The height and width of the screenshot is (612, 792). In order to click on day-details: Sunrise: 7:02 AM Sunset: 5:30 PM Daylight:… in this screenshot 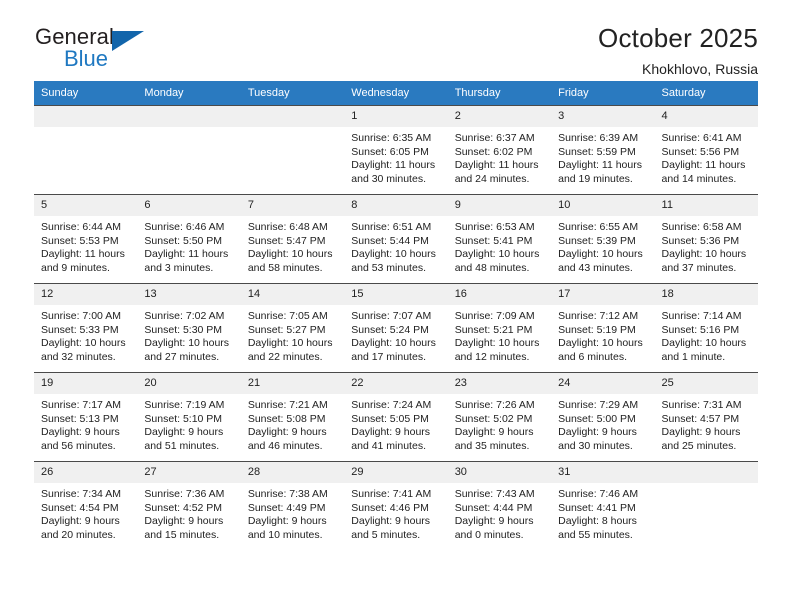, I will do `click(188, 334)`.